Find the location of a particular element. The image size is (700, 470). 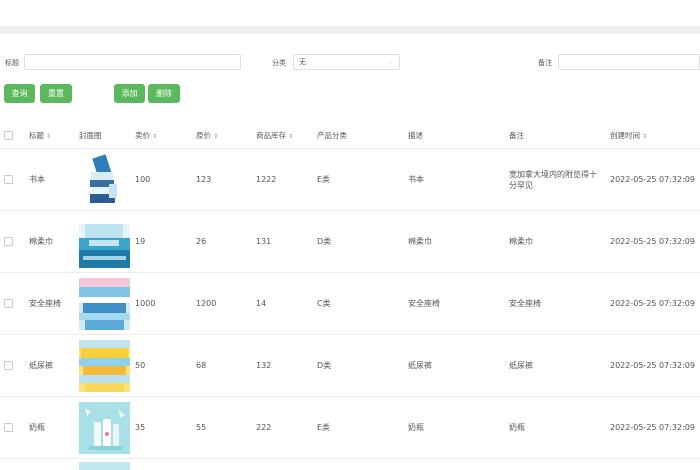

column-header-price: 卖价 ⇕ is located at coordinates (165, 136).